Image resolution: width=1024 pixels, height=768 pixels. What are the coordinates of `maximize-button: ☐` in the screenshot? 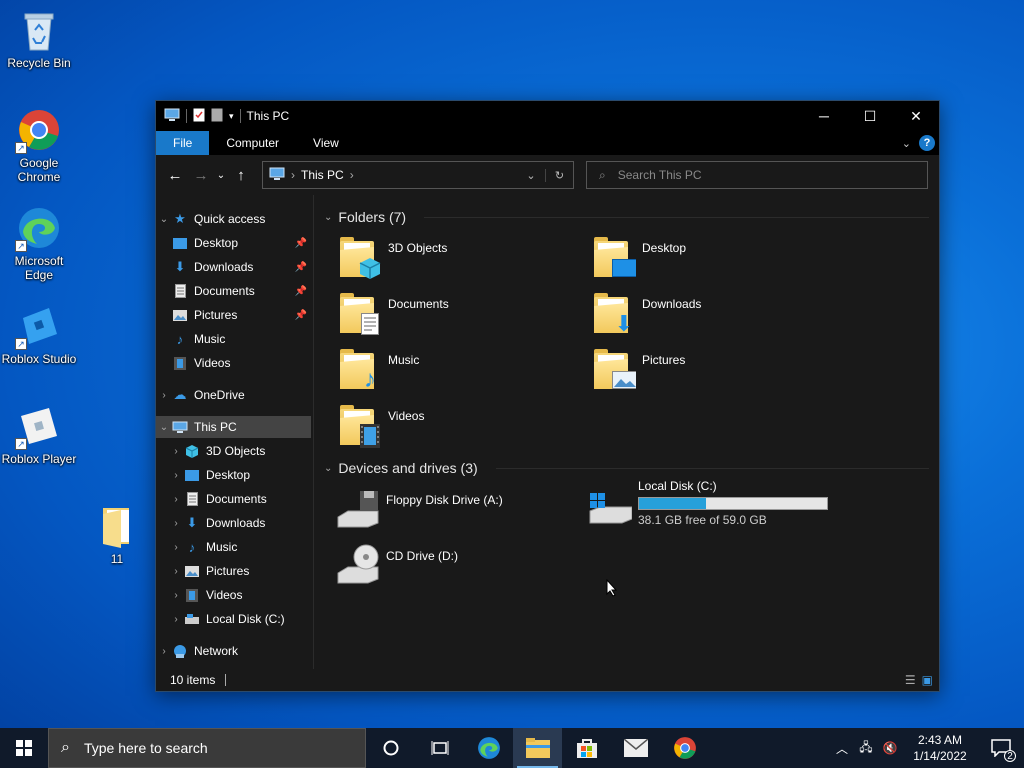 It's located at (870, 116).